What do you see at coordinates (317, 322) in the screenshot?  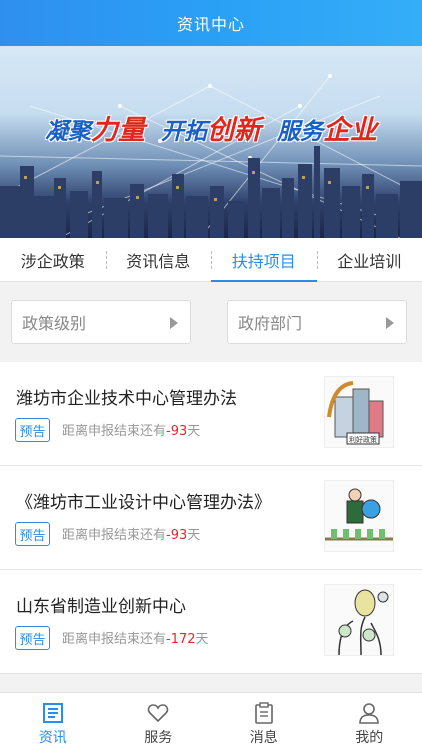 I see `department-select: 政府部门` at bounding box center [317, 322].